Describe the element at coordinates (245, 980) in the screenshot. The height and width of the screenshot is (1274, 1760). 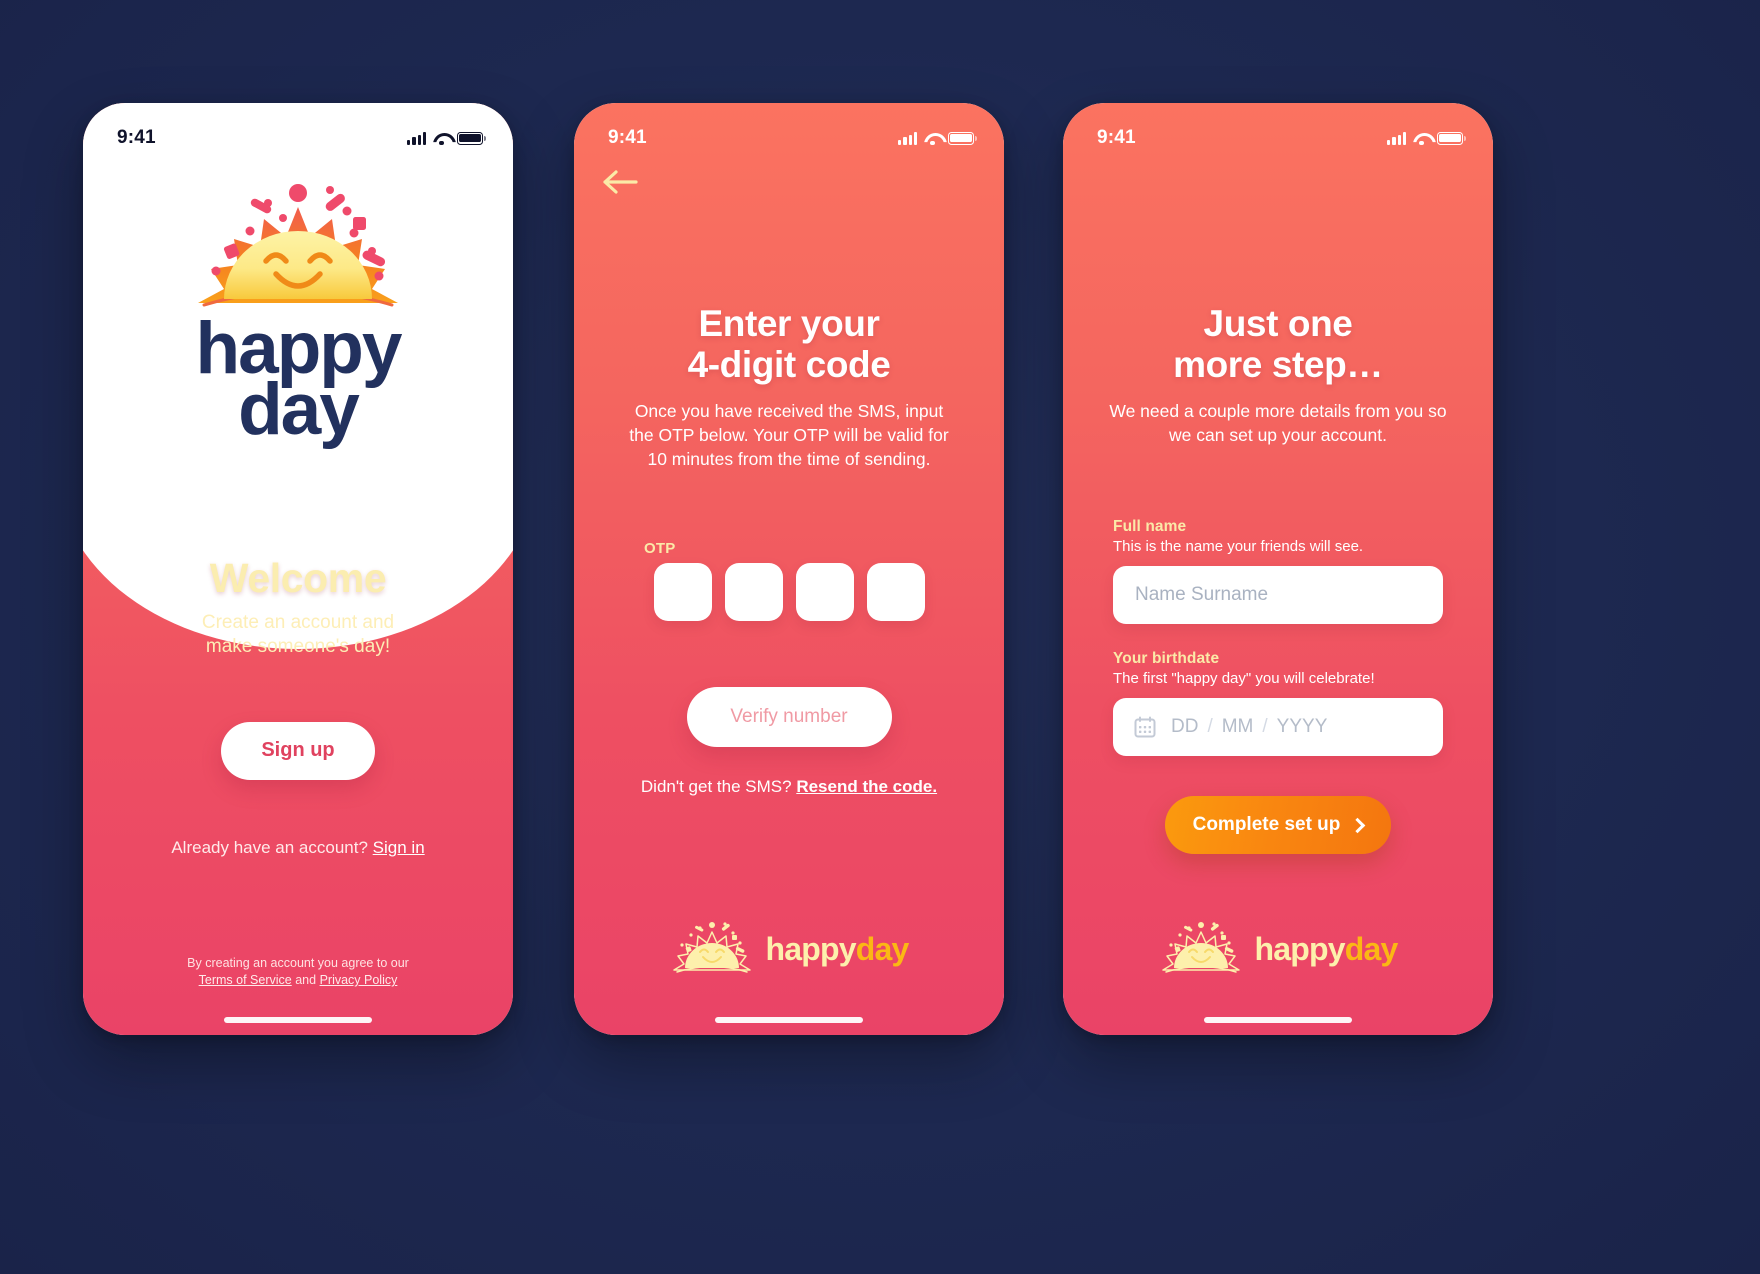
I see `terms-of-service-link: Terms of Service` at that location.